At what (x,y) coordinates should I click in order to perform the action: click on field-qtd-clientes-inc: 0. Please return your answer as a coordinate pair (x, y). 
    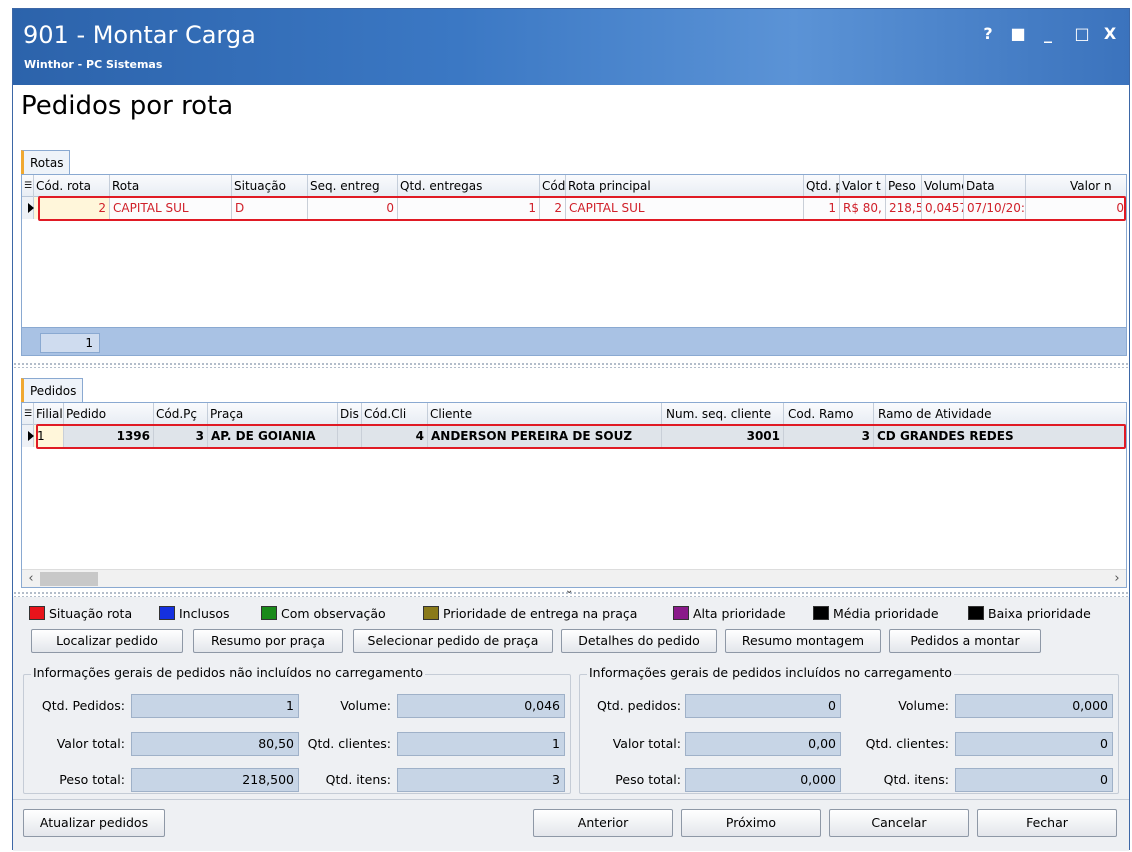
    Looking at the image, I should click on (1034, 744).